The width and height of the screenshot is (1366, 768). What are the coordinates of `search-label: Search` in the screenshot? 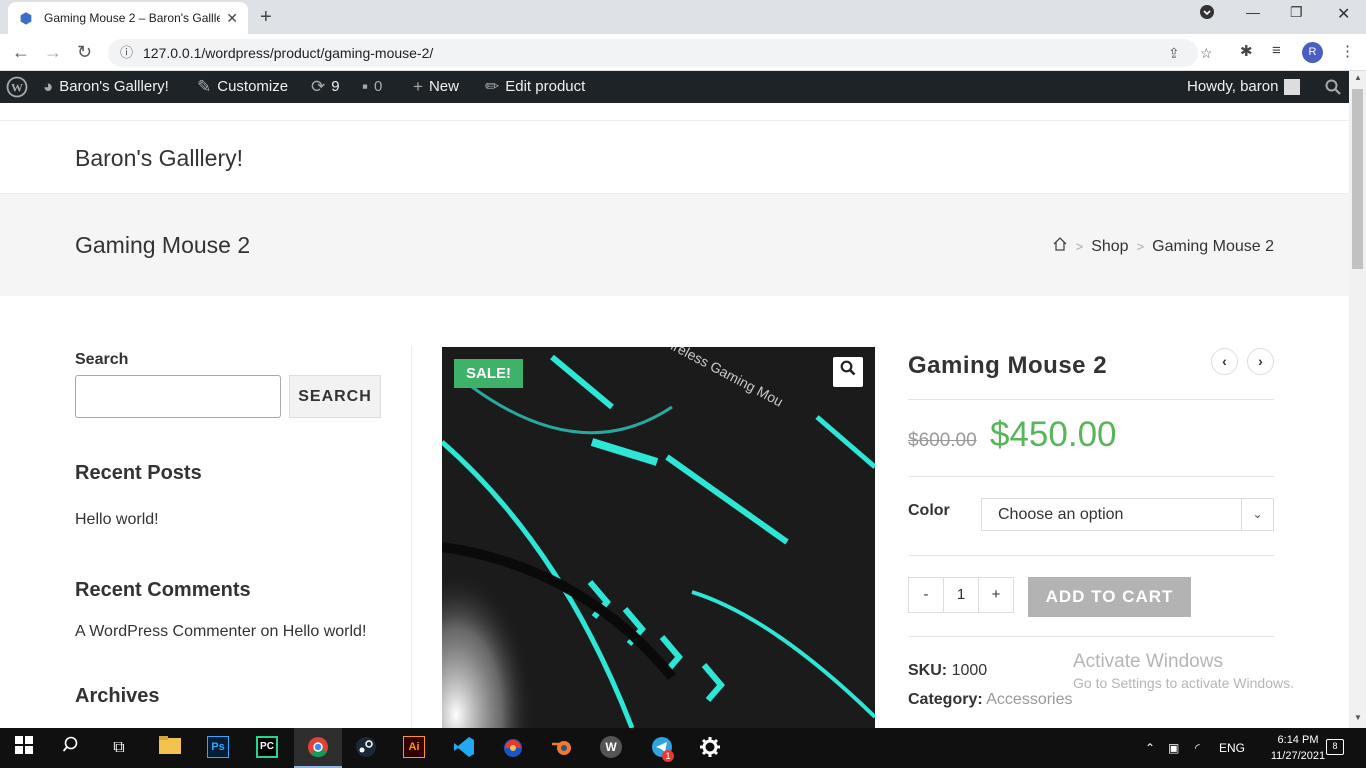 It's located at (102, 359).